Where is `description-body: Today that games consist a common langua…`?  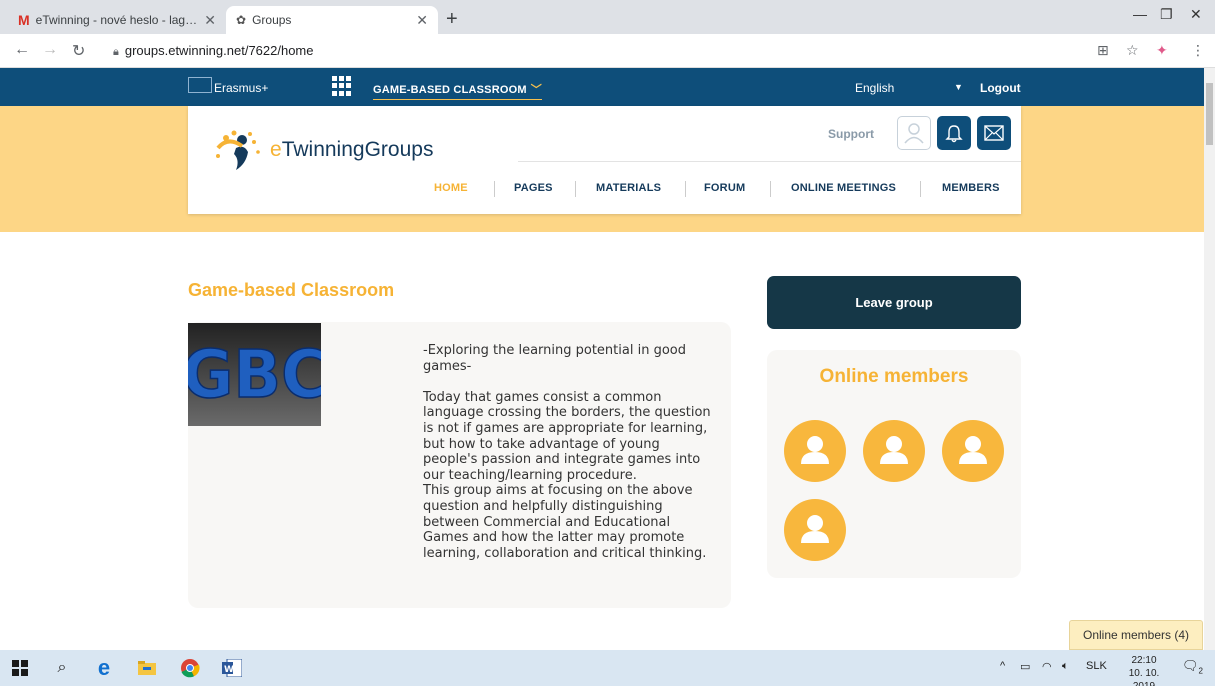
description-body: Today that games consist a common langua… is located at coordinates (567, 475).